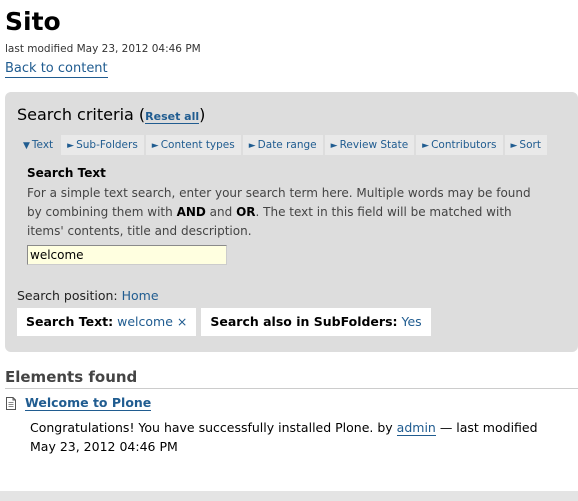 This screenshot has height=501, width=578. I want to click on help-text-part: and, so click(221, 212).